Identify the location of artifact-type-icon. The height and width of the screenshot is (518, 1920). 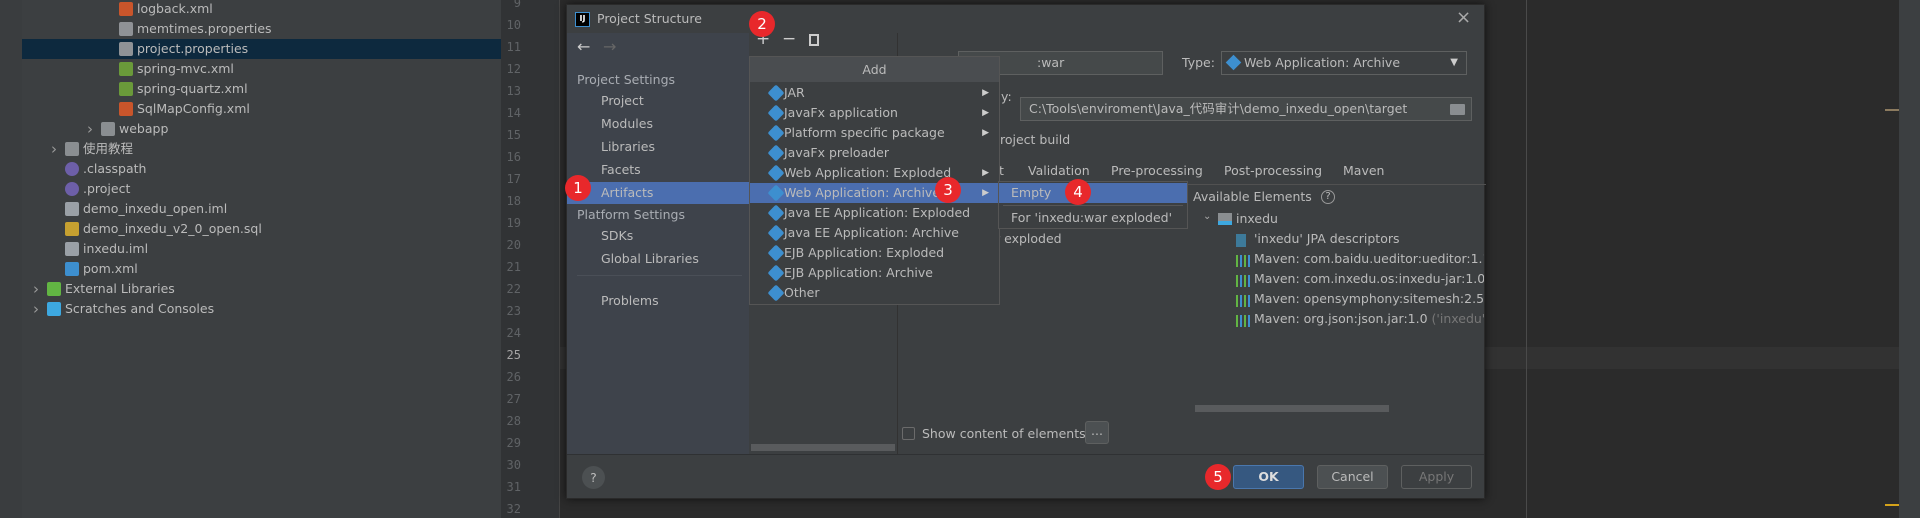
(776, 113).